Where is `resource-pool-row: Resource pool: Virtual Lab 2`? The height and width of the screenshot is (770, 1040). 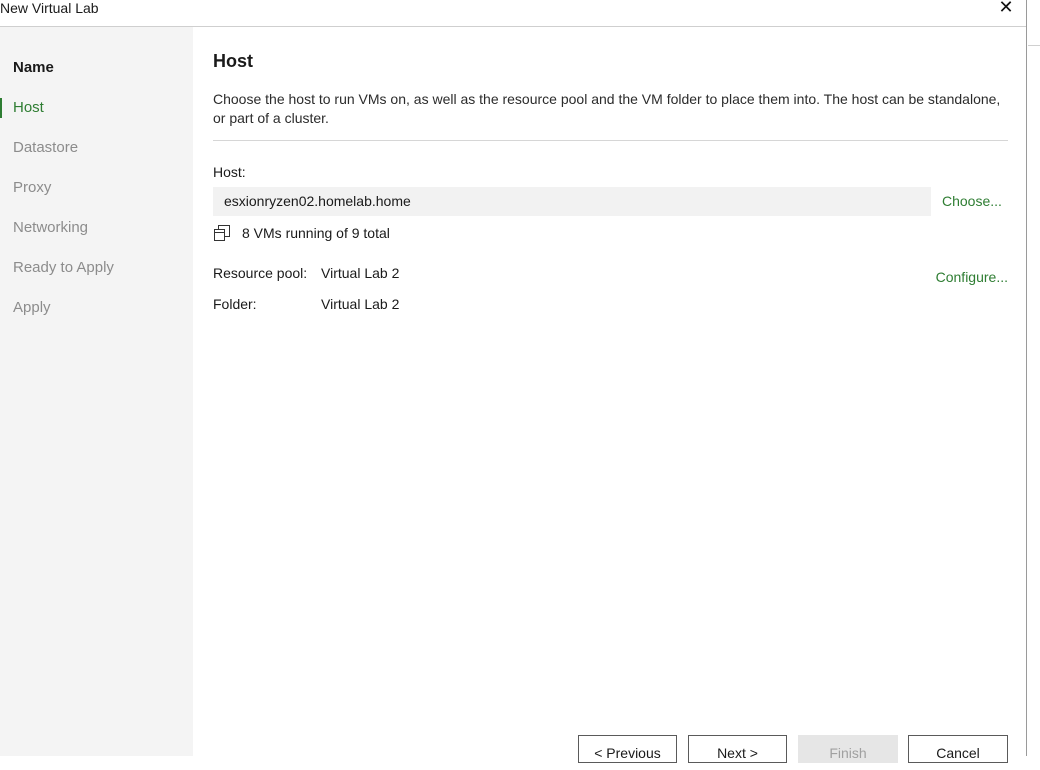
resource-pool-row: Resource pool: Virtual Lab 2 is located at coordinates (306, 273).